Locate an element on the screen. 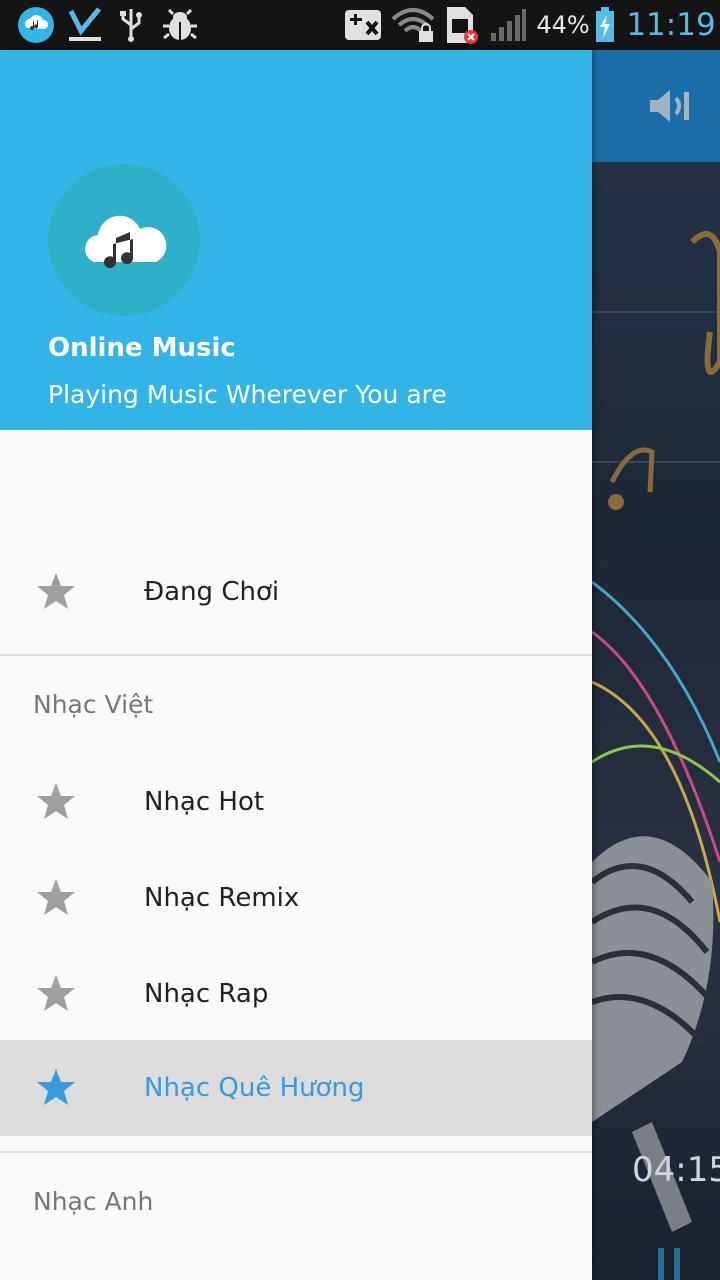  menu-item-label: Nhạc Rap is located at coordinates (206, 994).